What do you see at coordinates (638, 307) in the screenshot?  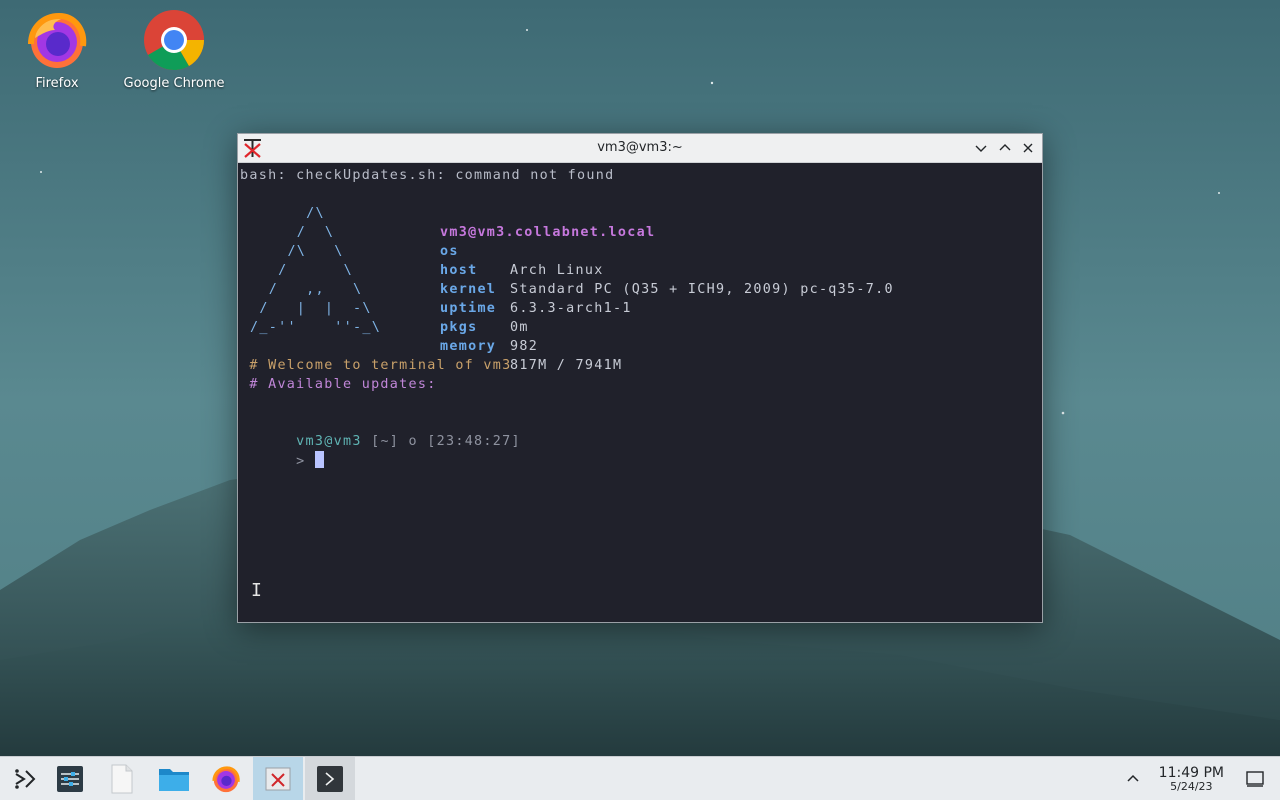 I see `info-row: uptime 0m` at bounding box center [638, 307].